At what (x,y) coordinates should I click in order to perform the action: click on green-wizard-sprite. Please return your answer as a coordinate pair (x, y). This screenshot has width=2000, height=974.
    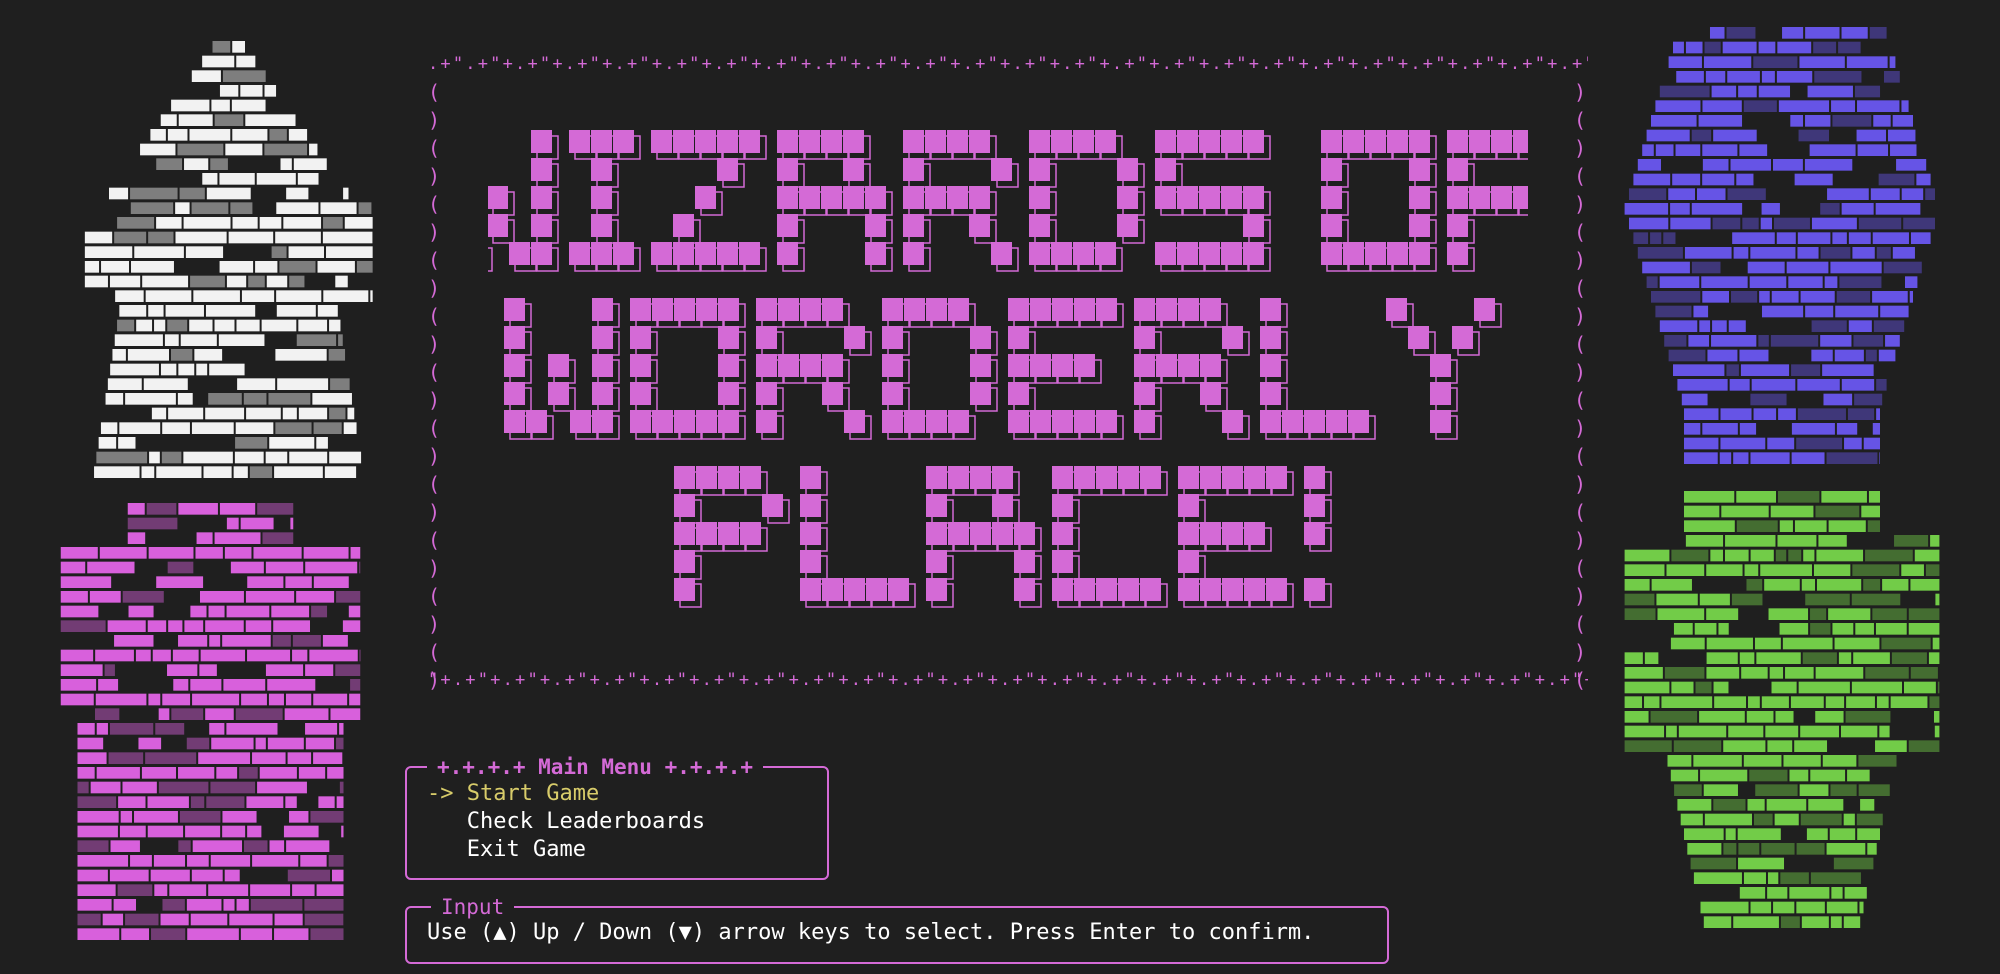
    Looking at the image, I should click on (1783, 710).